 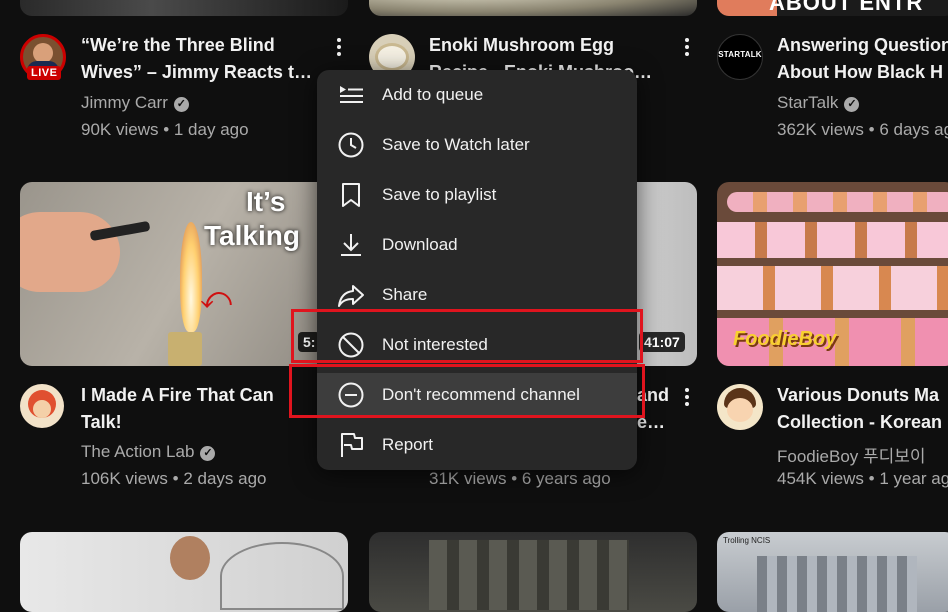 I want to click on video-stats: 31K views • 6 years ago, so click(x=520, y=478).